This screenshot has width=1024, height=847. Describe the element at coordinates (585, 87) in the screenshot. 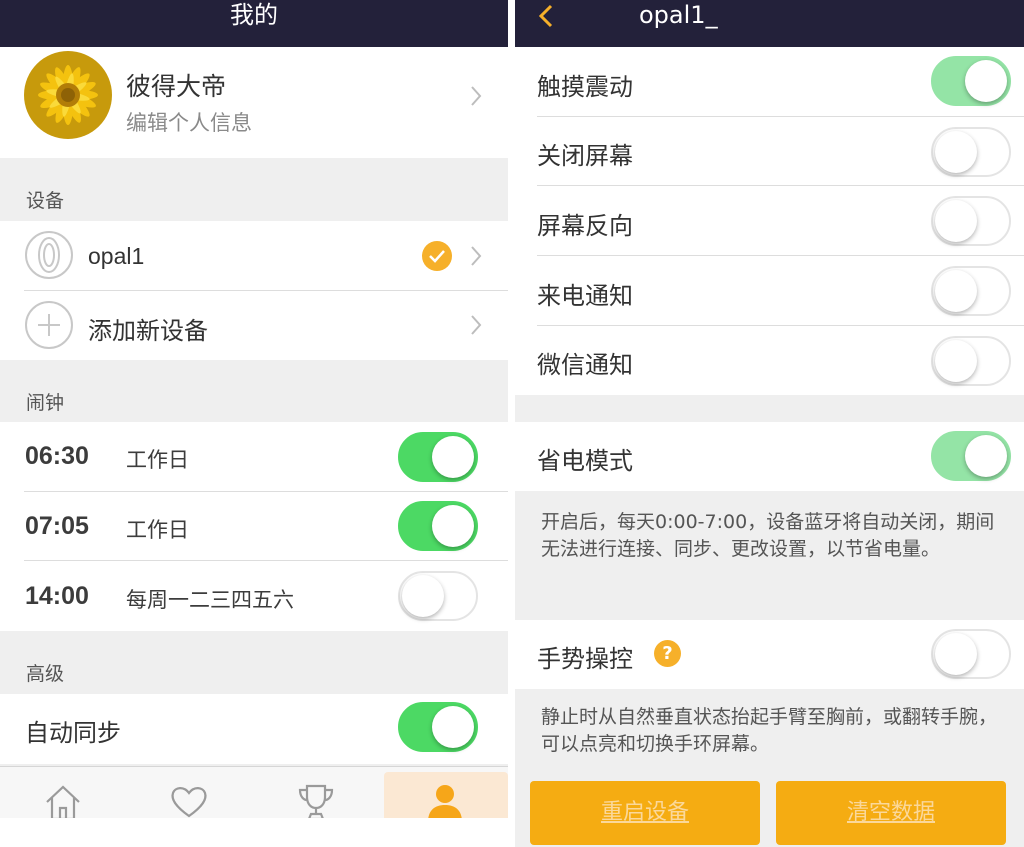

I see `setting-label: 触摸震动` at that location.